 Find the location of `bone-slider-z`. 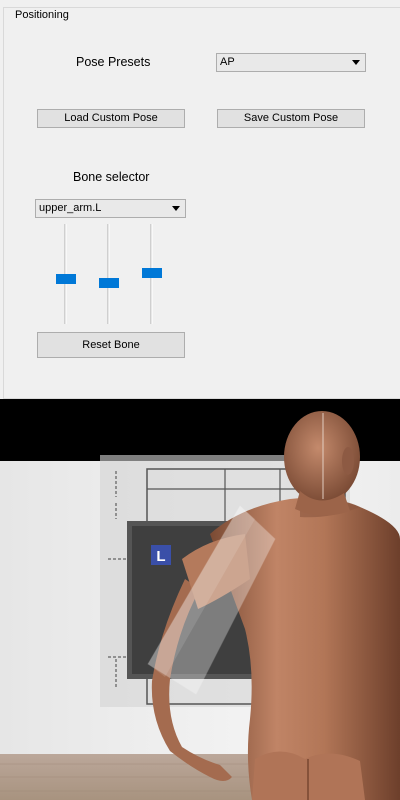

bone-slider-z is located at coordinates (152, 274).